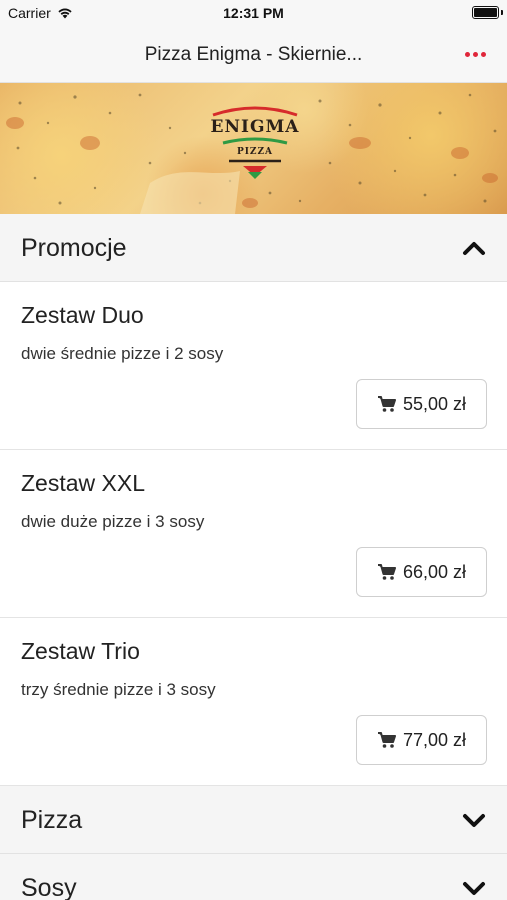 The height and width of the screenshot is (900, 507). What do you see at coordinates (118, 689) in the screenshot?
I see `item-description: trzy średnie pizze i 3 sosy` at bounding box center [118, 689].